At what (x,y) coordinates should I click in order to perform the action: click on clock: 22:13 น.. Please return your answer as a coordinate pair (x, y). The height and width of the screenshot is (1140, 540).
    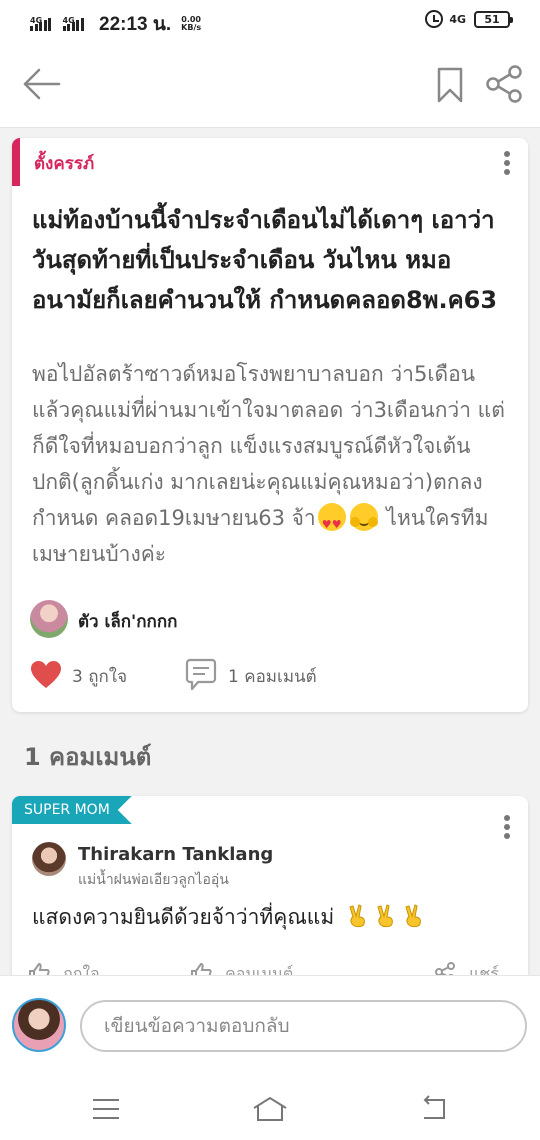
    Looking at the image, I should click on (135, 24).